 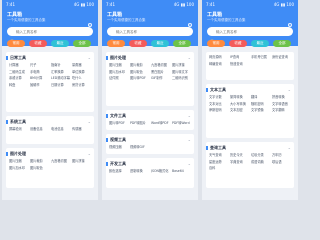 I want to click on tool-item: 身份证查询, so click(x=282, y=57).